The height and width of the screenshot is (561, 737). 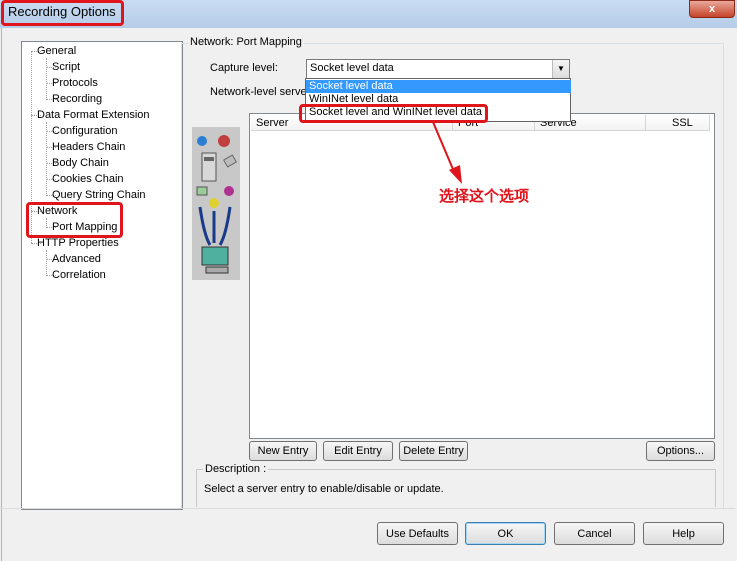 What do you see at coordinates (244, 68) in the screenshot?
I see `capture-level-label: Capture level:` at bounding box center [244, 68].